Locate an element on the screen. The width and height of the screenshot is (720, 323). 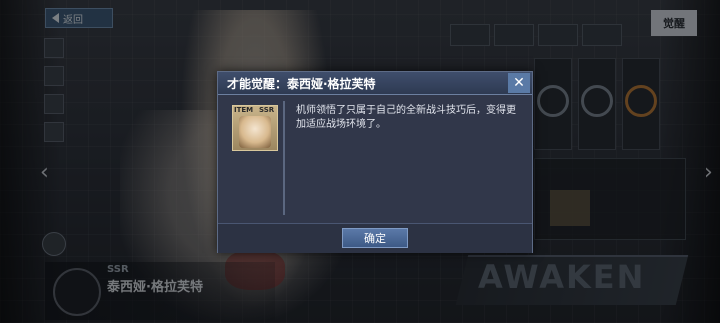
dialog-description: 机师领悟了只属于自己的全新战斗技巧后，变得更加适应战场环境了。 is located at coordinates (406, 117).